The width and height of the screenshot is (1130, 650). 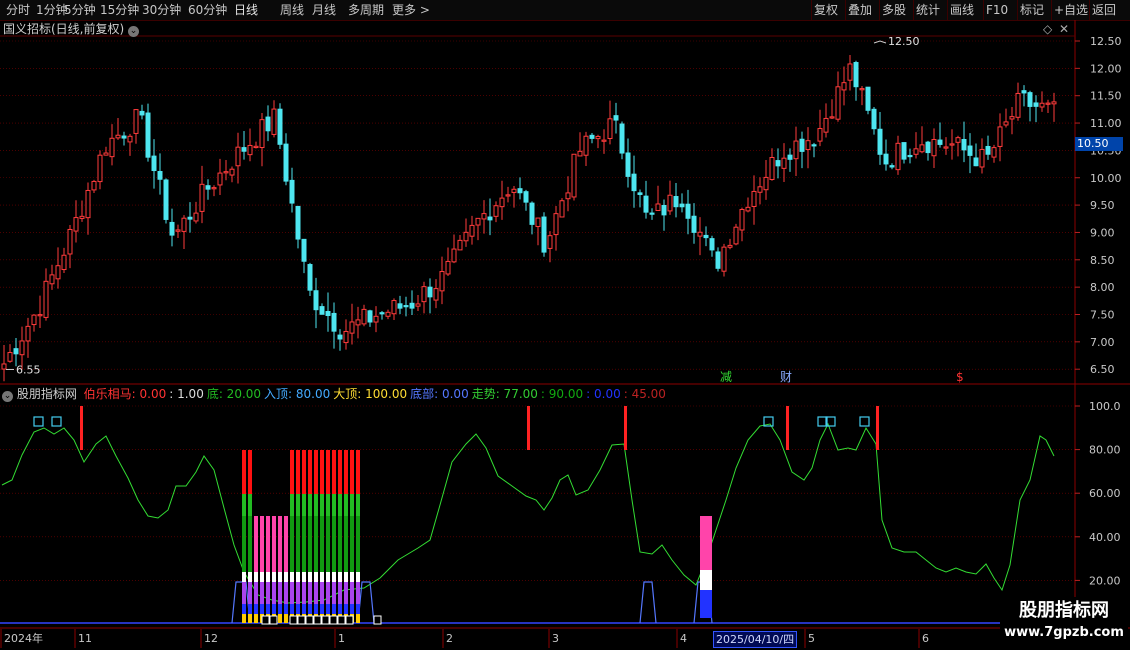 I want to click on stock-title: 国义招标(日线,前复权) ⌄, so click(x=71, y=29).